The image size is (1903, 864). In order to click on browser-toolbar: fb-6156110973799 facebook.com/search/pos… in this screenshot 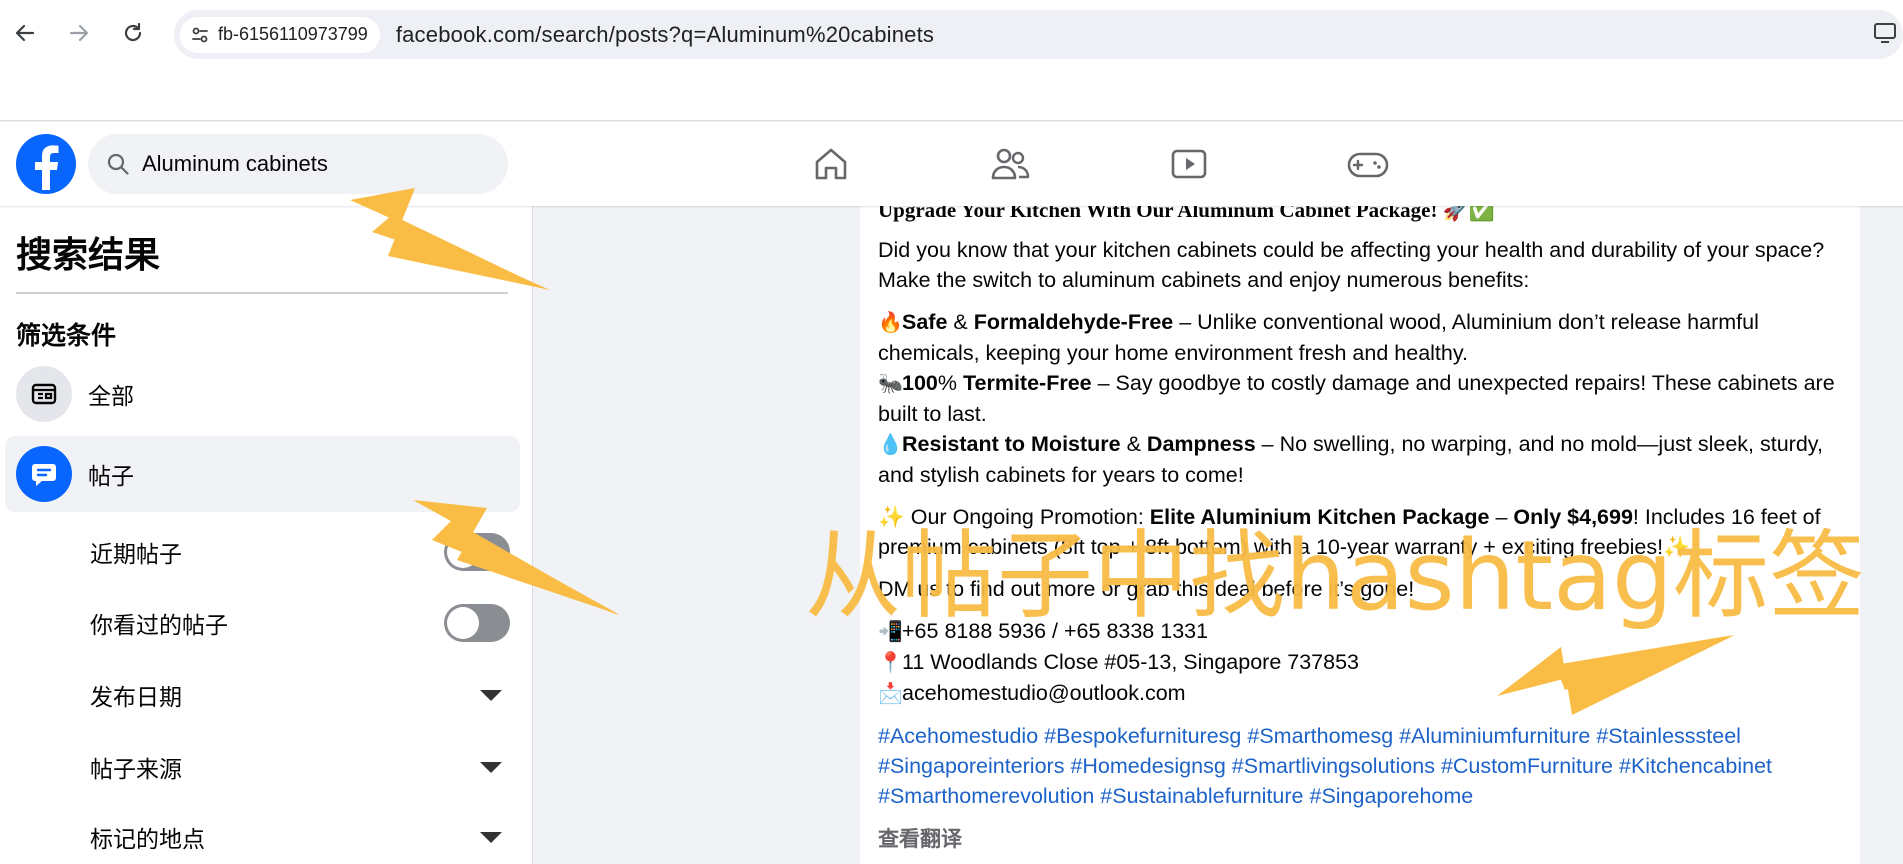, I will do `click(951, 34)`.